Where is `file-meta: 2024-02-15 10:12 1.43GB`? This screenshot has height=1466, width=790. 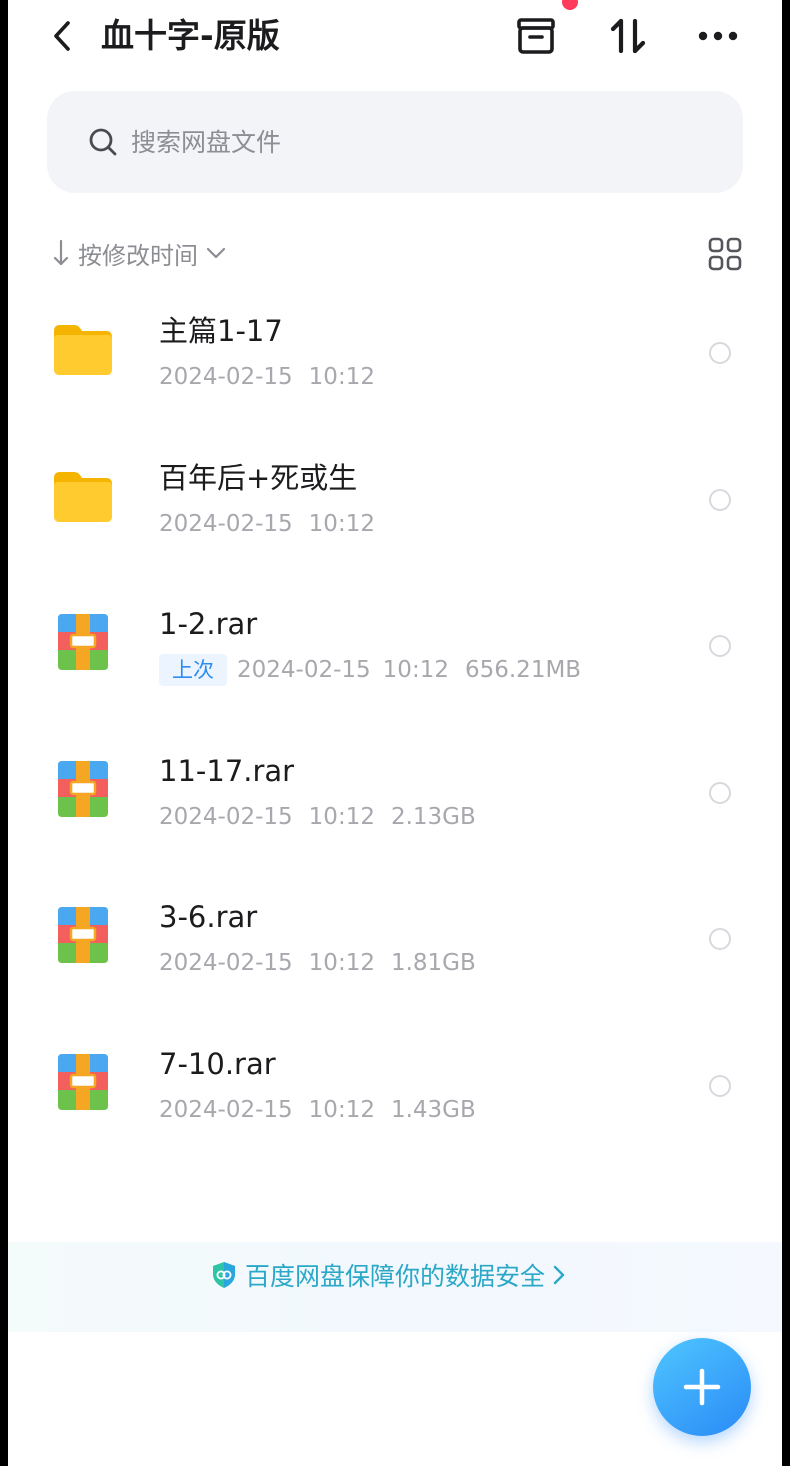 file-meta: 2024-02-15 10:12 1.43GB is located at coordinates (317, 1110).